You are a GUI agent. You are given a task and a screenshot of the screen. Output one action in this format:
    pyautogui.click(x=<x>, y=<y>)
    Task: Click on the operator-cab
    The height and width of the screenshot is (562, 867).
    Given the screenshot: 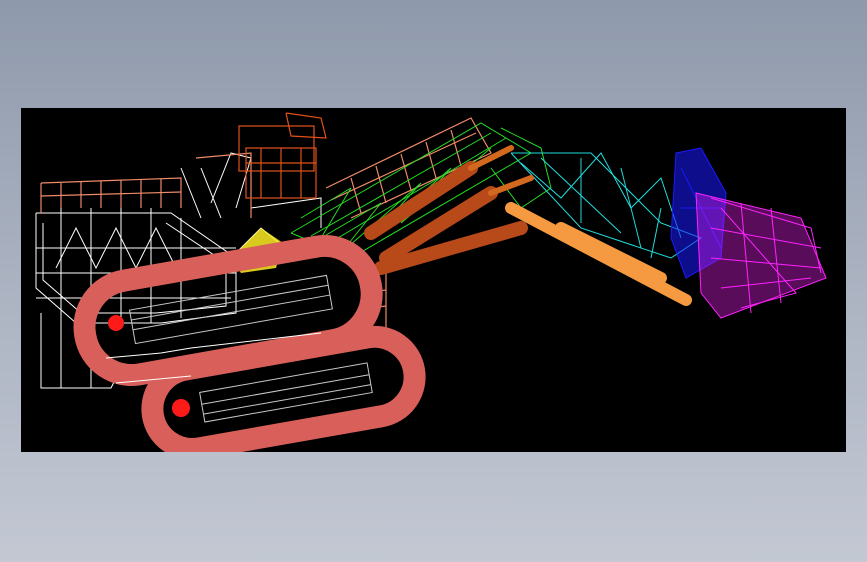 What is the action you would take?
    pyautogui.click(x=282, y=155)
    